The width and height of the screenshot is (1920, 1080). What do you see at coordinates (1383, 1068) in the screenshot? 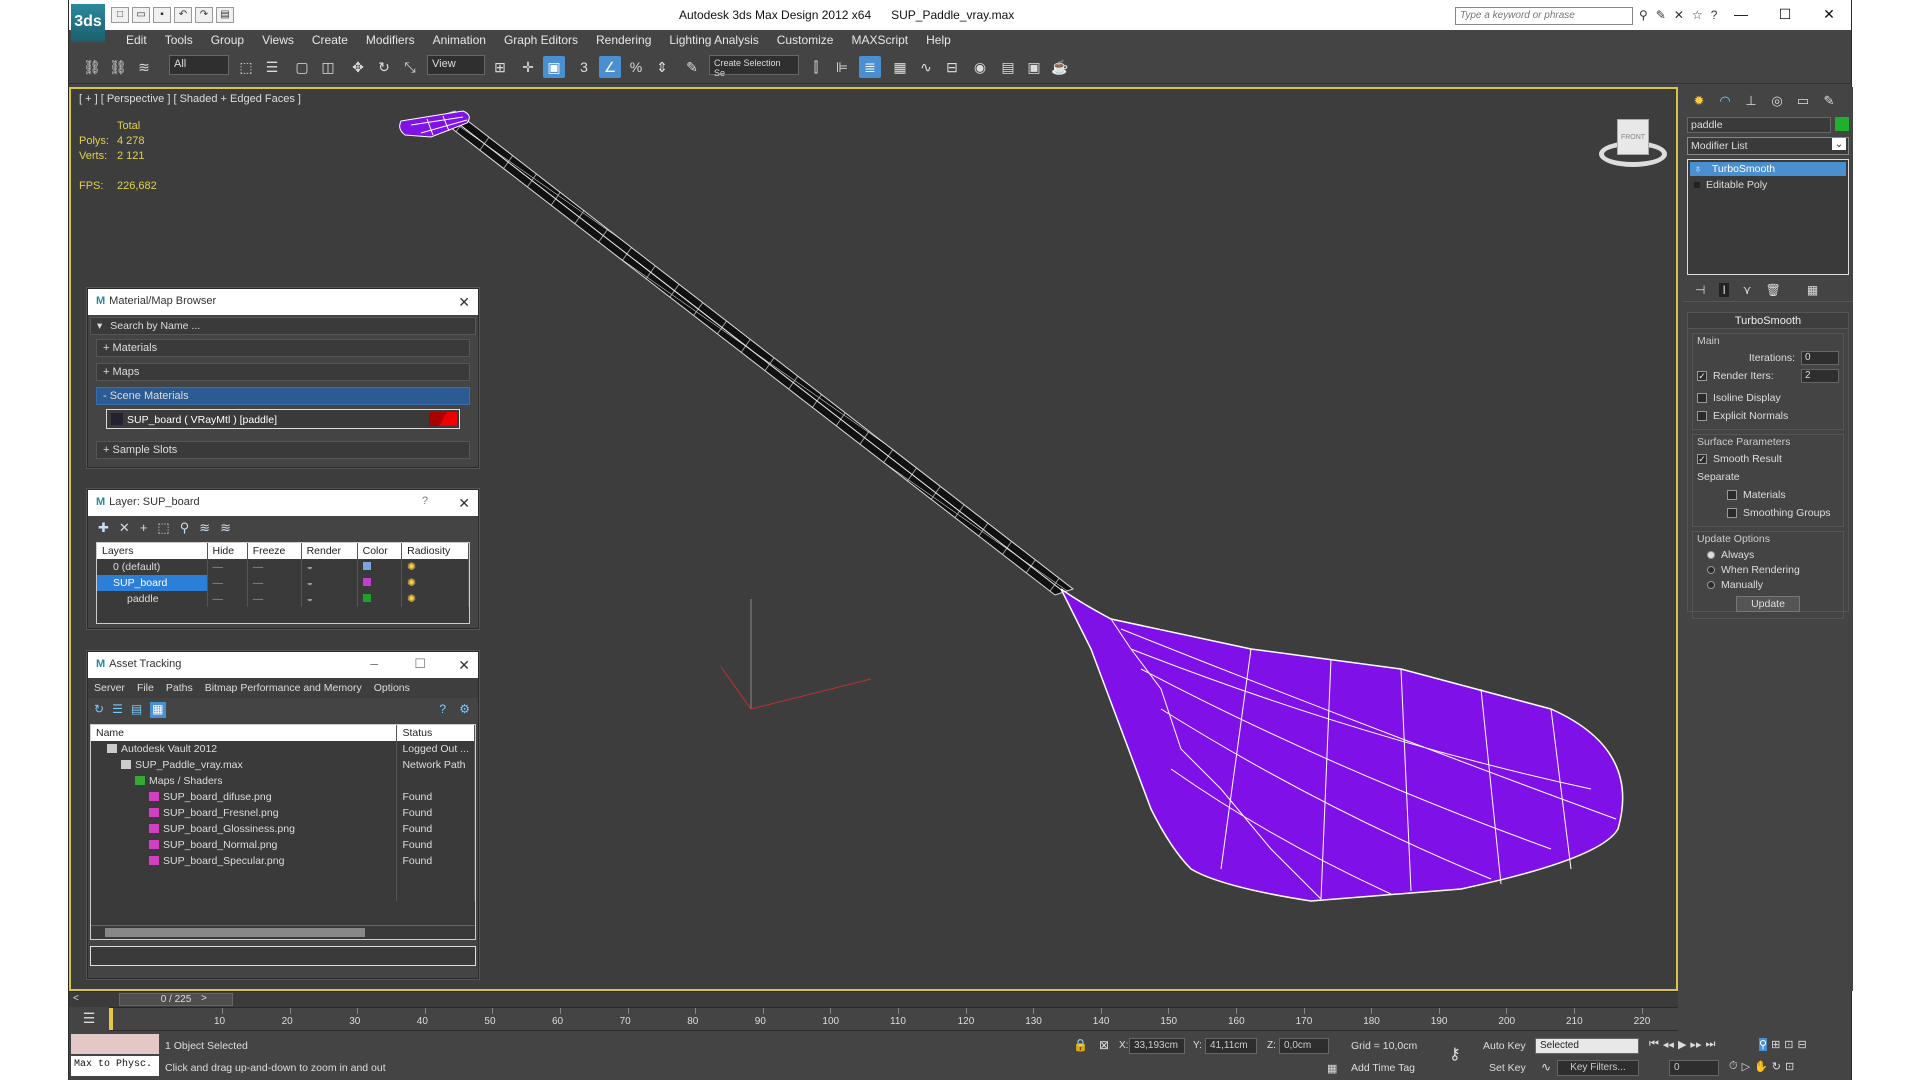
I see `add-time-tag: Add Time Tag` at bounding box center [1383, 1068].